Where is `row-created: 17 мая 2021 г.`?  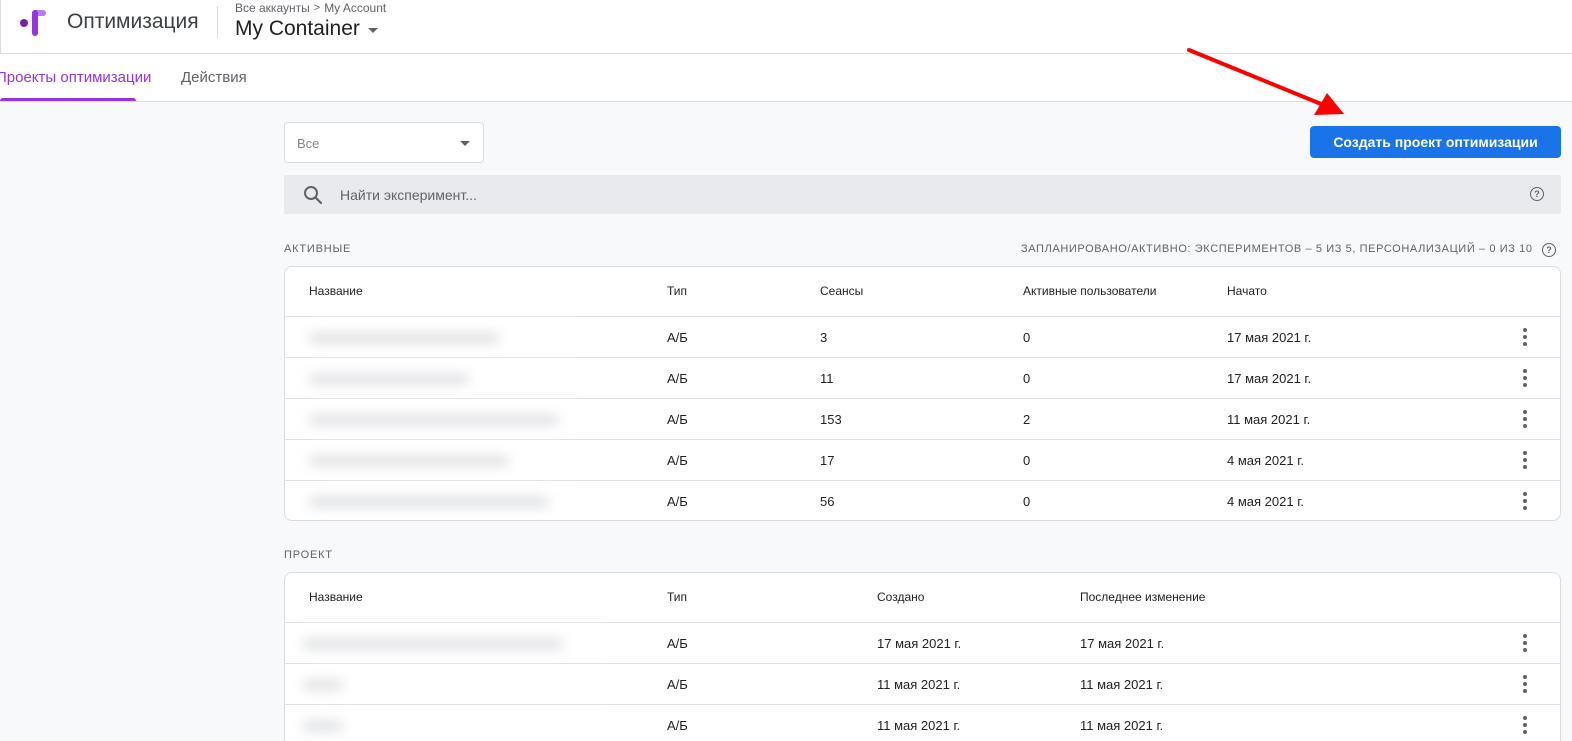 row-created: 17 мая 2021 г. is located at coordinates (919, 643).